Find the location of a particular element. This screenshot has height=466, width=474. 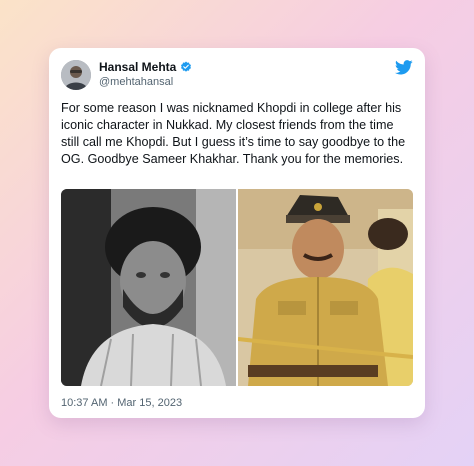

handle: @mehtahansal is located at coordinates (136, 82).